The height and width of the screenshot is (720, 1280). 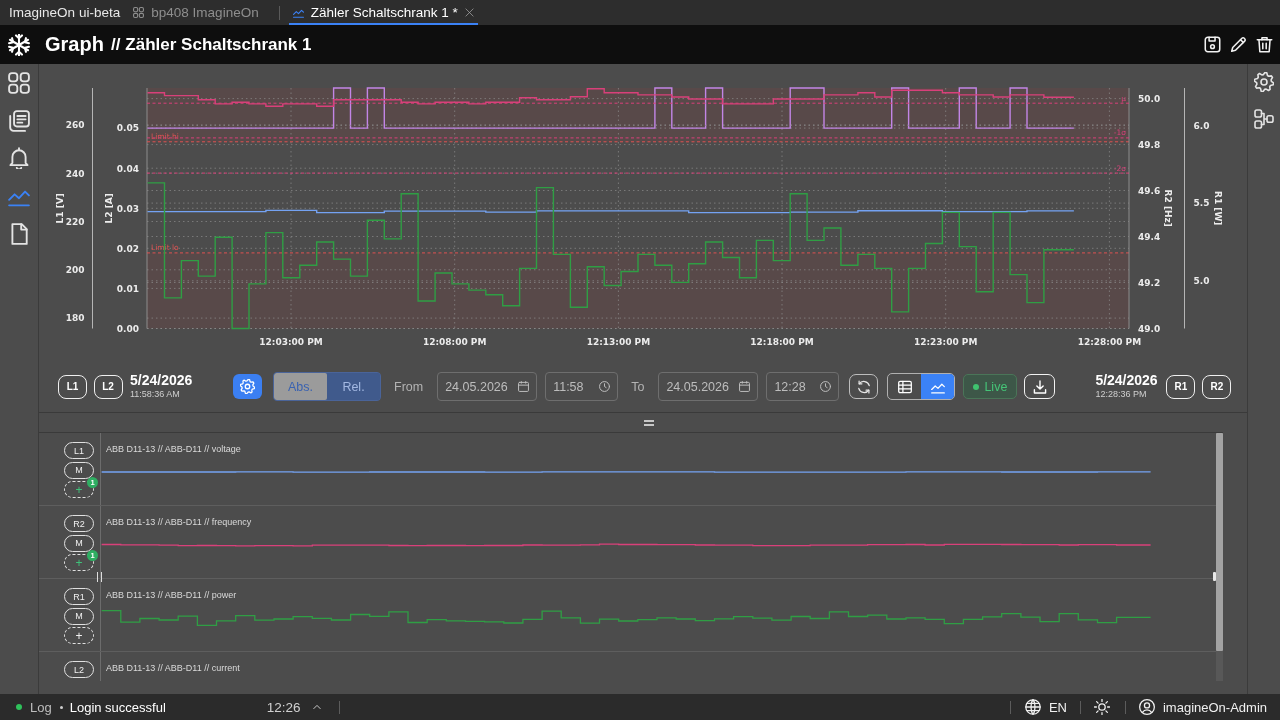 I want to click on axis-tick-label: 12:08:00 PM, so click(x=454, y=342).